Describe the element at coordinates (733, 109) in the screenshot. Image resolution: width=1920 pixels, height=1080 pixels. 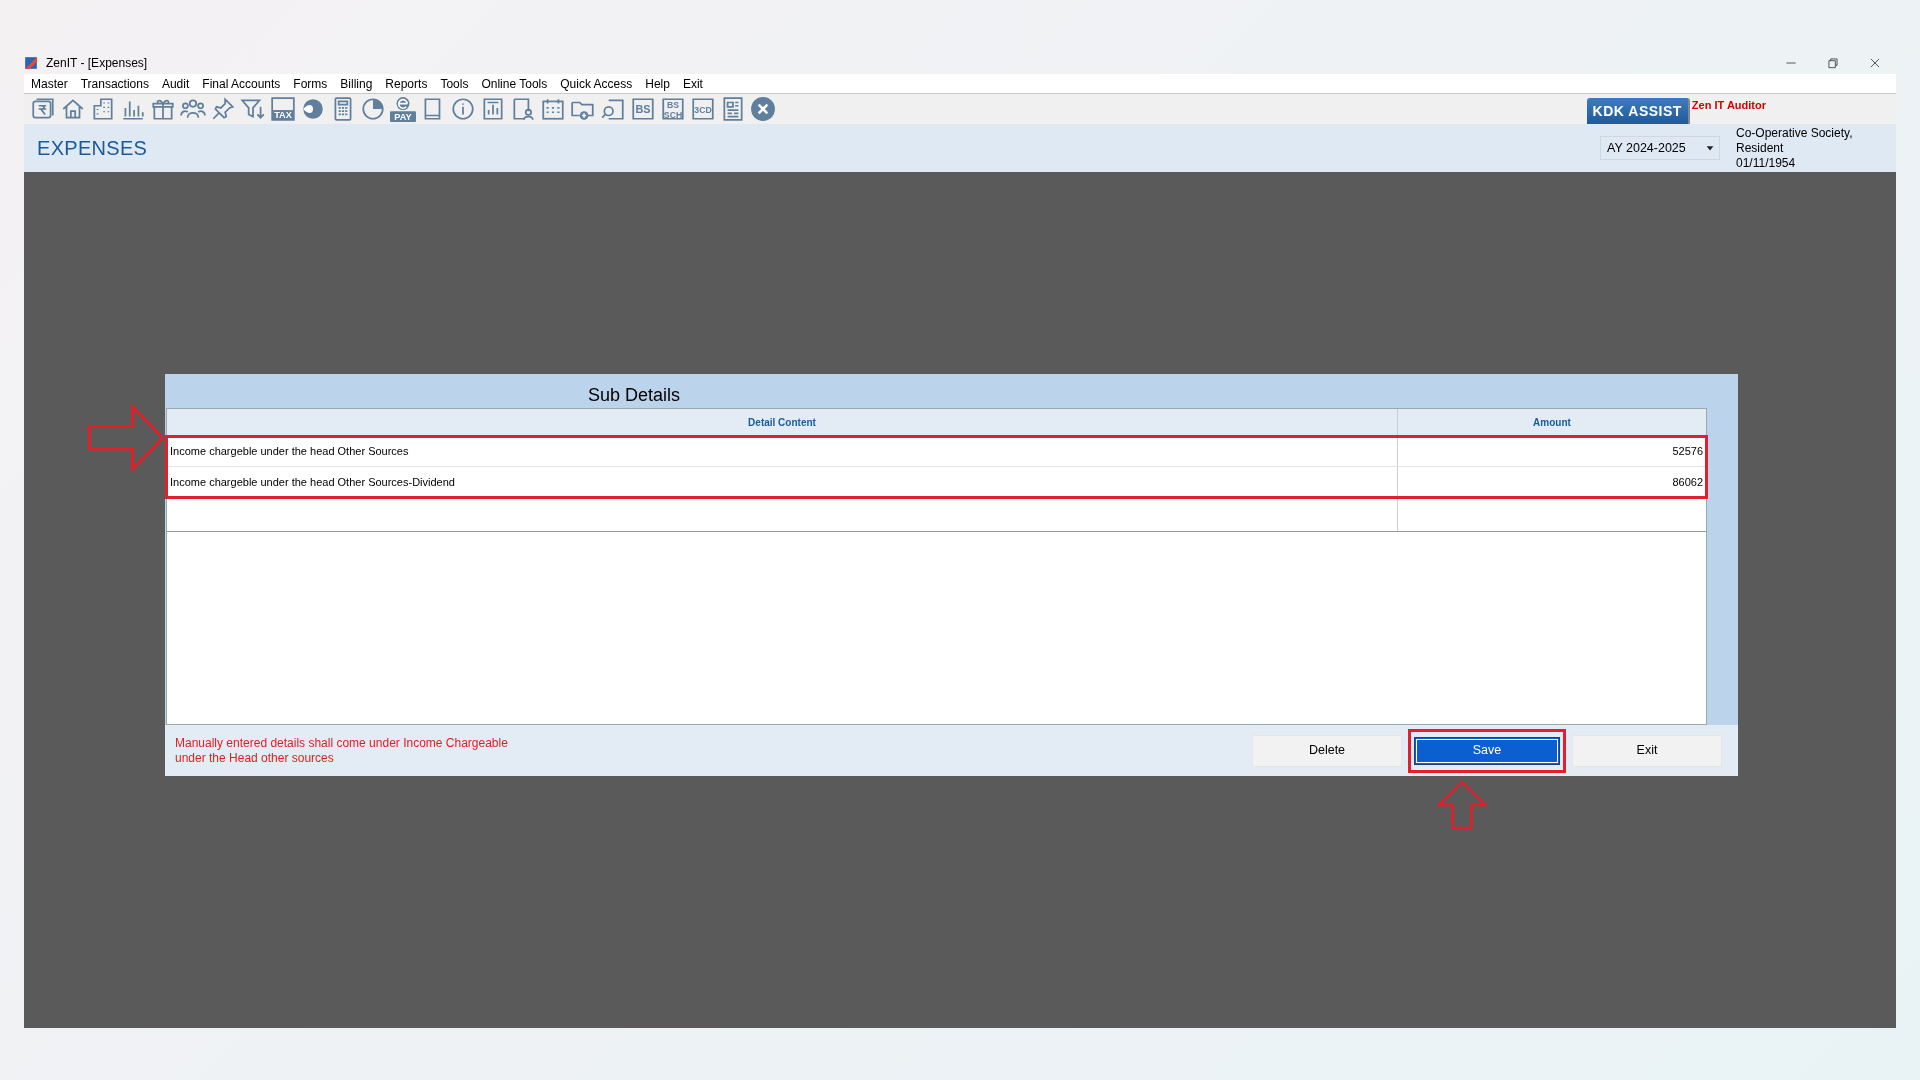
I see `grid-document-icon` at that location.